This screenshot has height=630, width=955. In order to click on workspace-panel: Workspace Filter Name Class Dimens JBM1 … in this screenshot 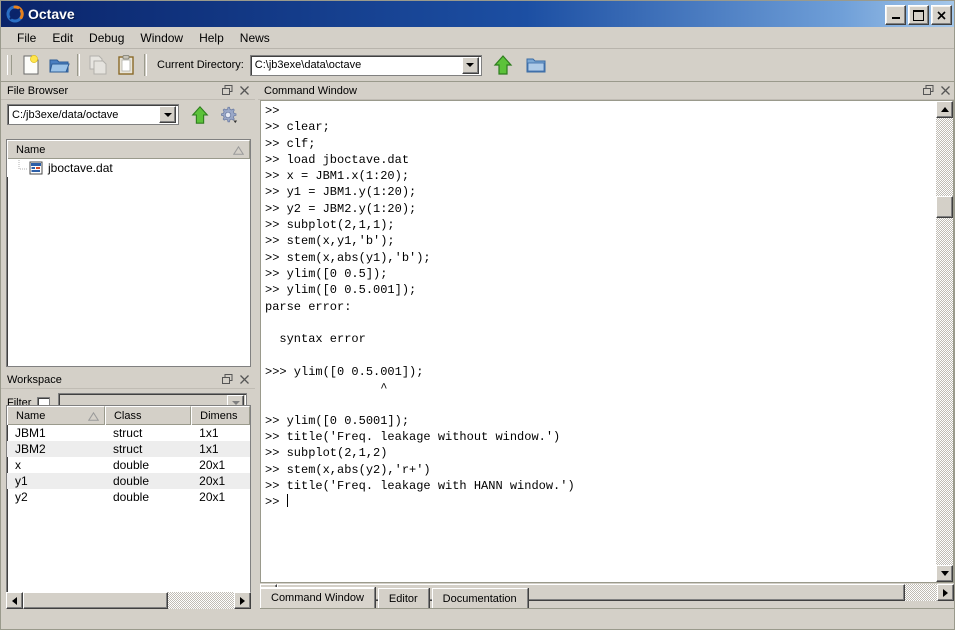, I will do `click(128, 500)`.